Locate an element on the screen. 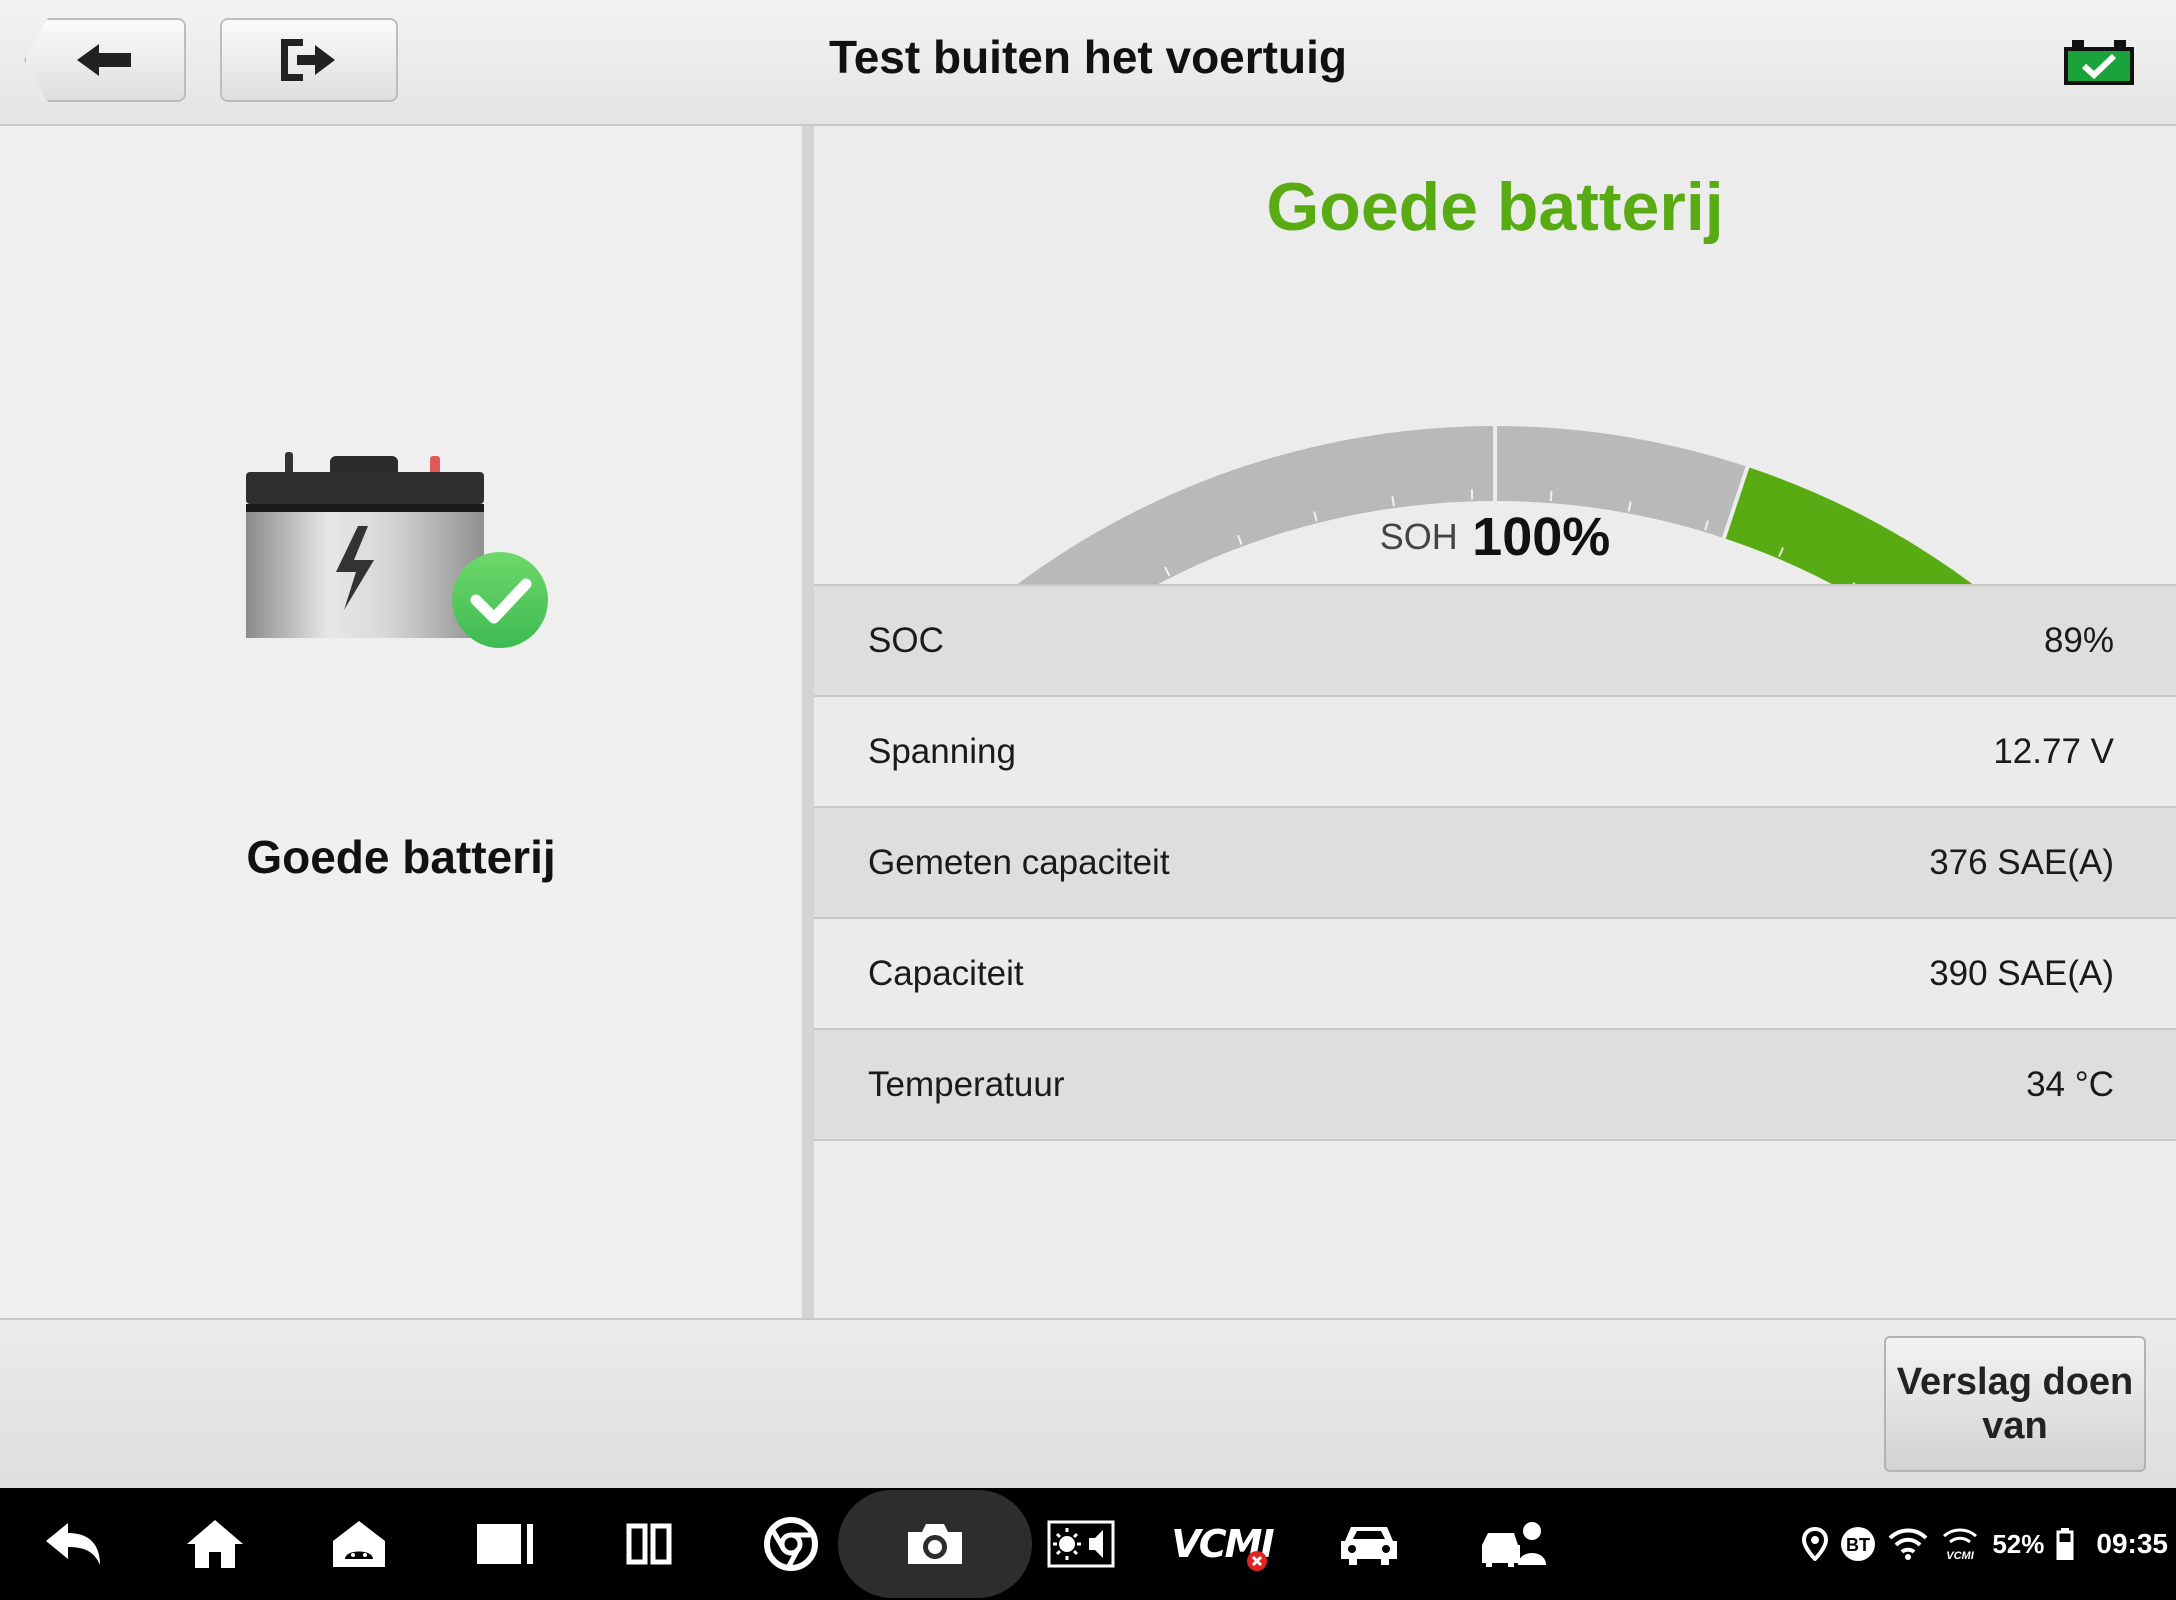 The width and height of the screenshot is (2176, 1600). split-screen-icon is located at coordinates (649, 1544).